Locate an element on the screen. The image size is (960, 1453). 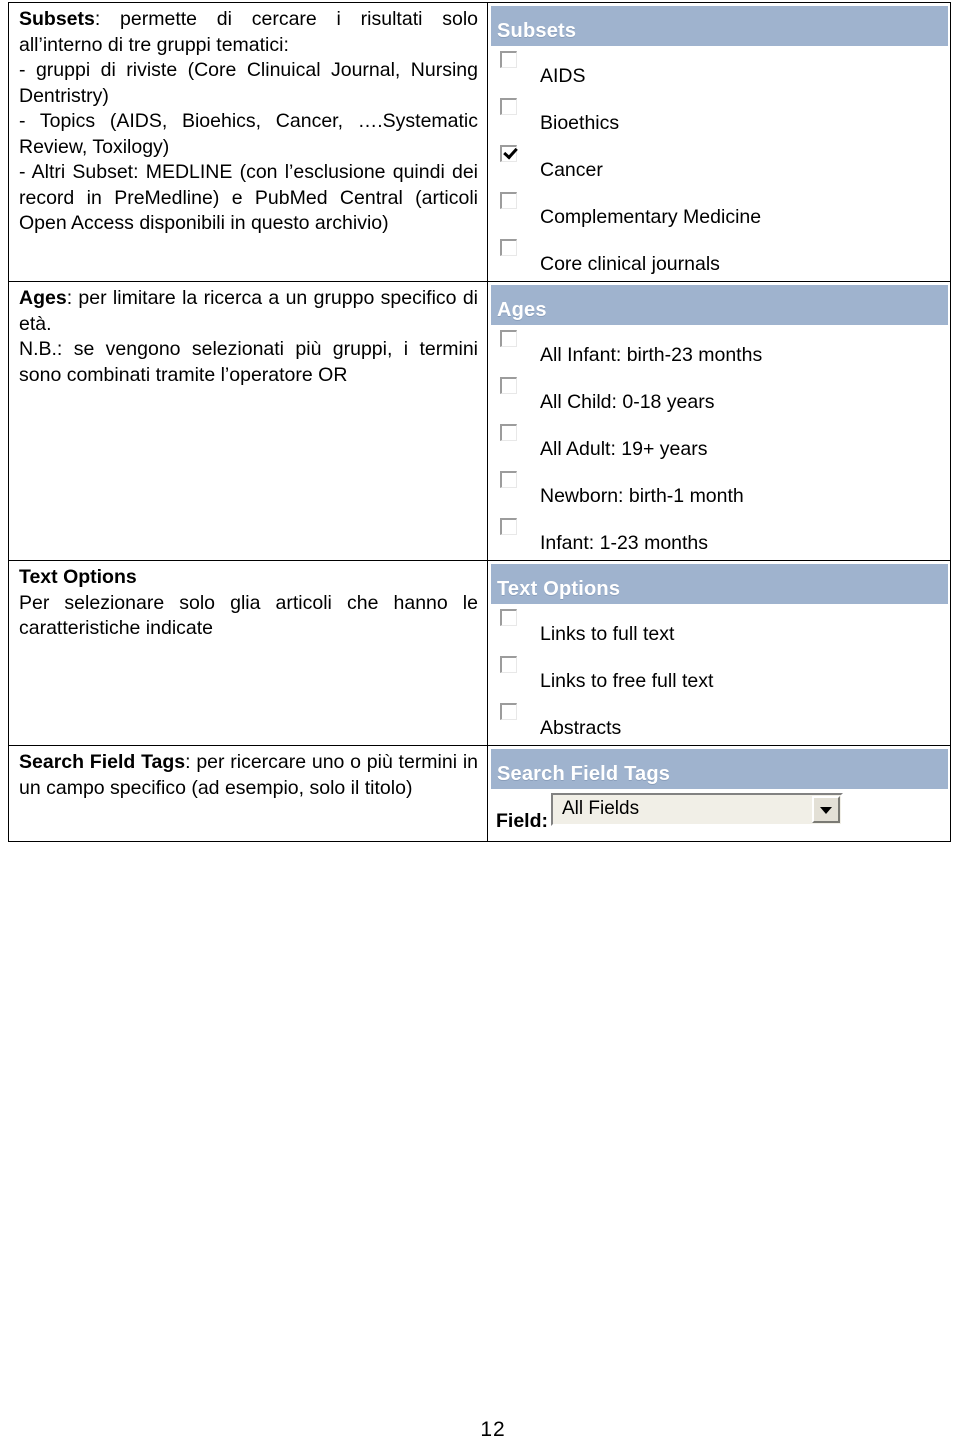
list-item: Cancer is located at coordinates (719, 163).